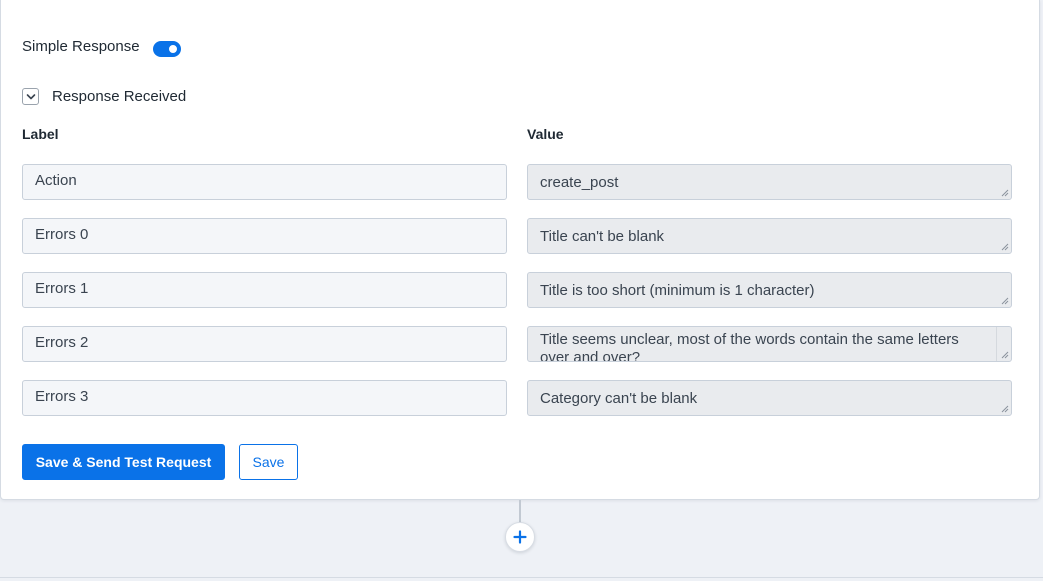  What do you see at coordinates (264, 290) in the screenshot?
I see `label-input-errors-1: Errors 1` at bounding box center [264, 290].